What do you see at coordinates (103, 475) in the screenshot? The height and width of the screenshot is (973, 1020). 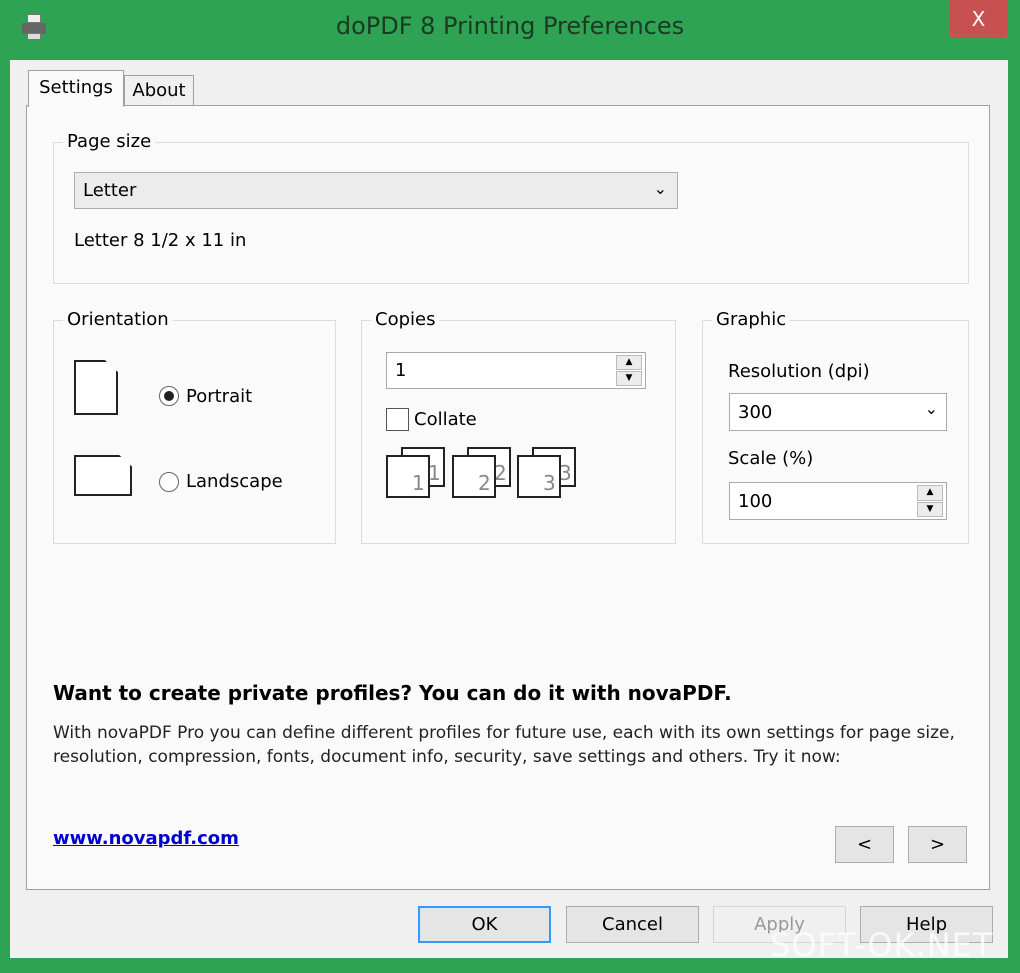 I see `landscape-page-icon` at bounding box center [103, 475].